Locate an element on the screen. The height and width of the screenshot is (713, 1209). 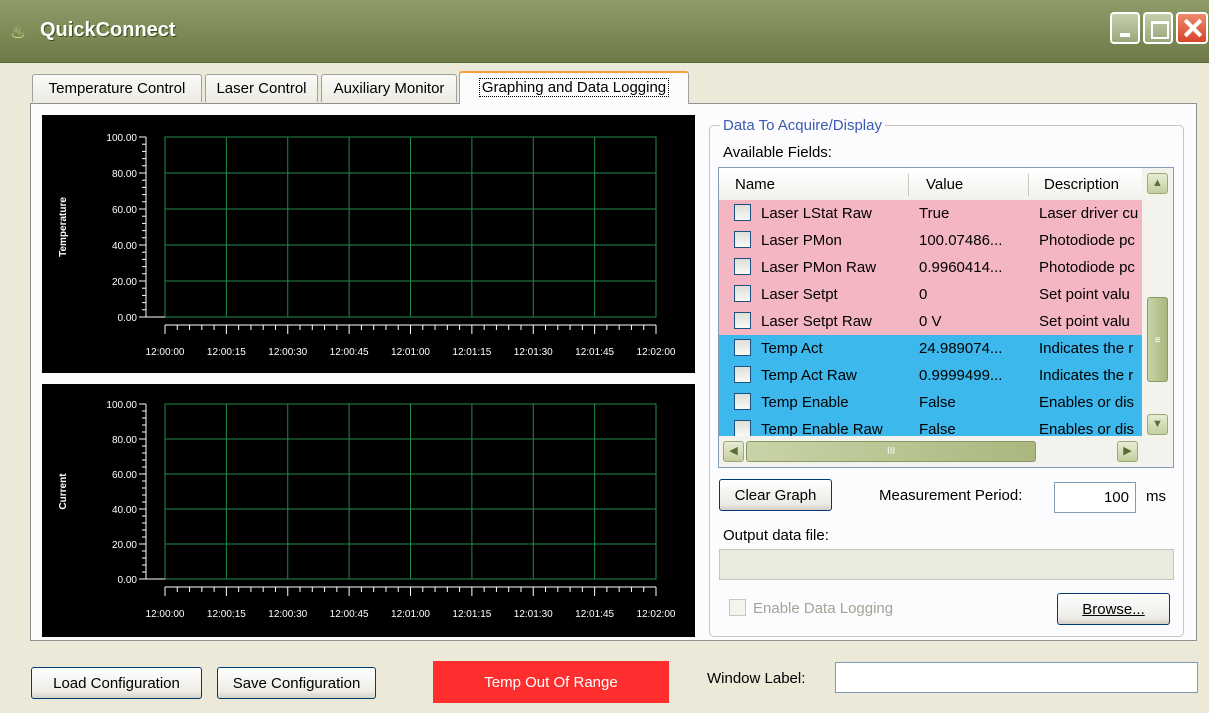
vertical-scroll-thumb: ≡ is located at coordinates (1157, 339).